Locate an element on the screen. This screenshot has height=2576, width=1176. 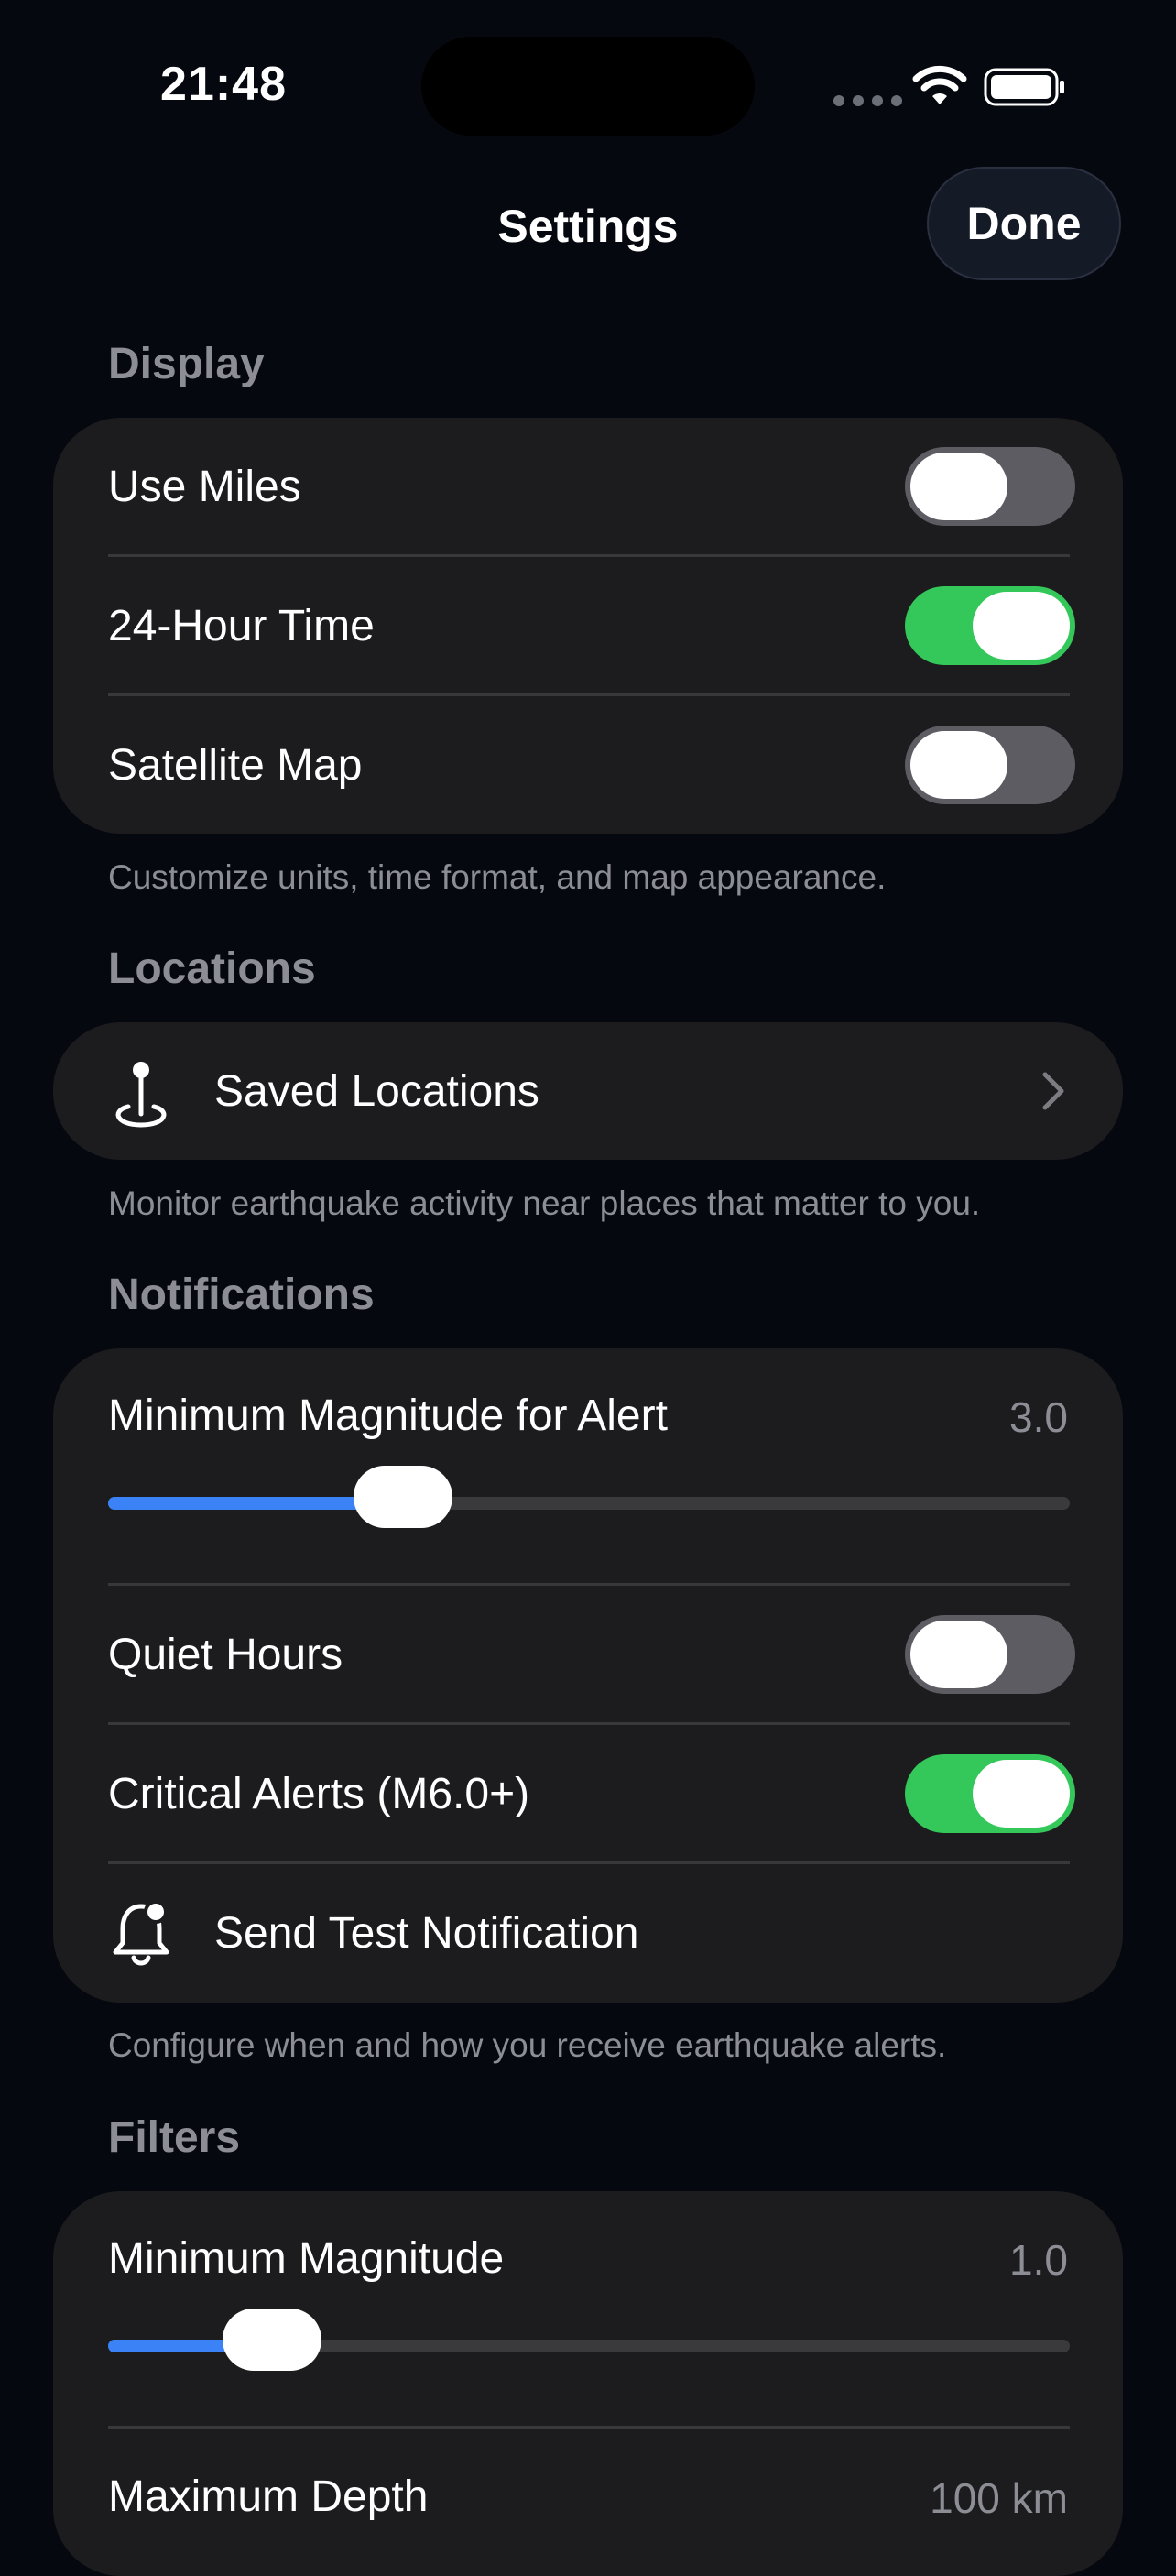
section-header-filters: Filters is located at coordinates (174, 2137).